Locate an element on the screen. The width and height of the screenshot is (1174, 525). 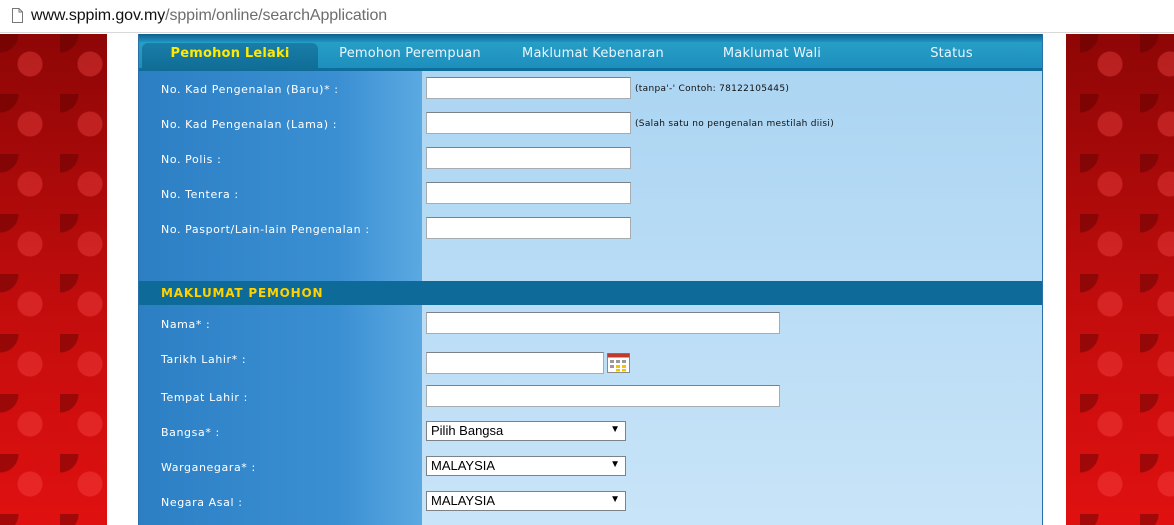
citizenship-select: MALAYSIA ▼ is located at coordinates (526, 466).